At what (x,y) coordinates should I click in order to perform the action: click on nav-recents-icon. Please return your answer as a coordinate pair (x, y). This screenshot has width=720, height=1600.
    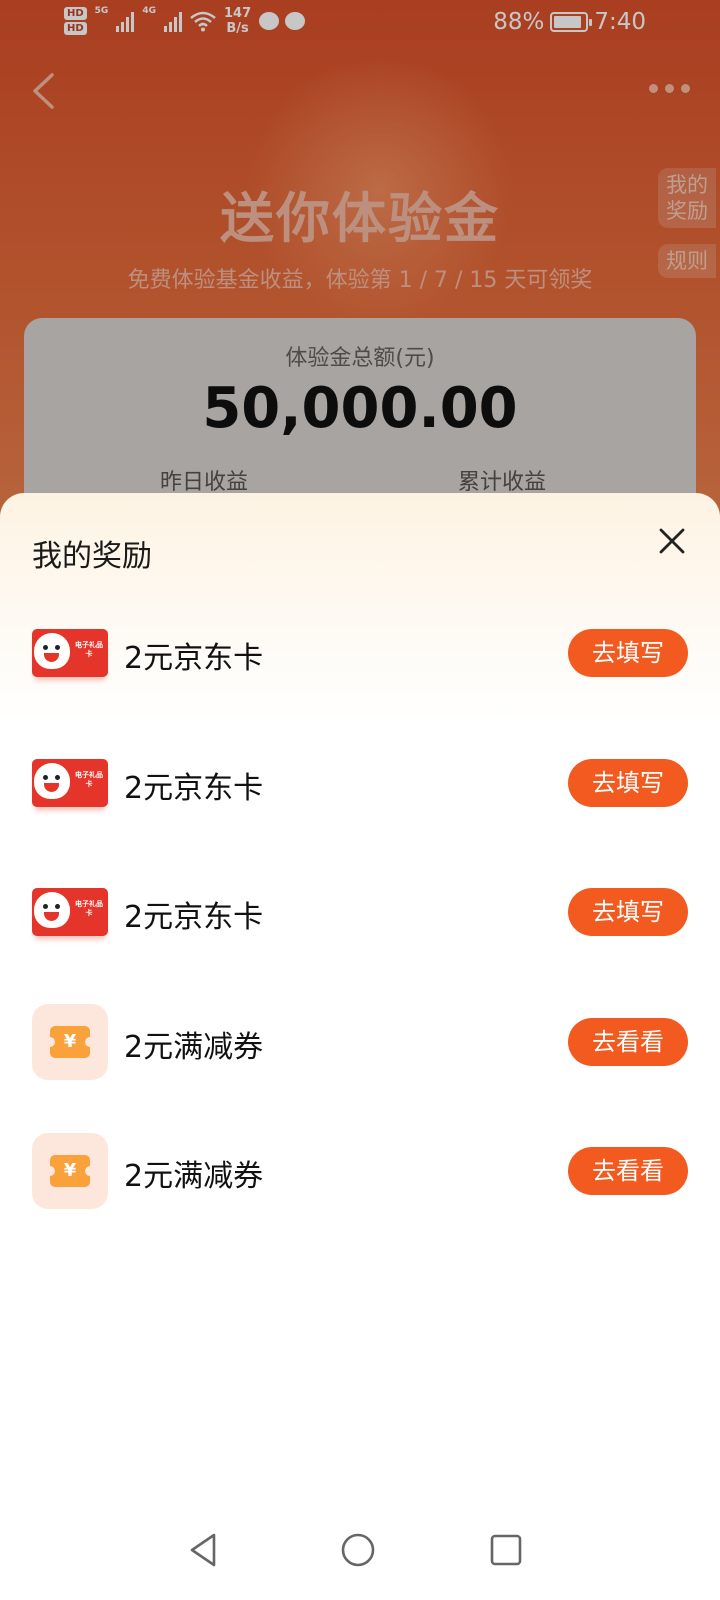
    Looking at the image, I should click on (506, 1550).